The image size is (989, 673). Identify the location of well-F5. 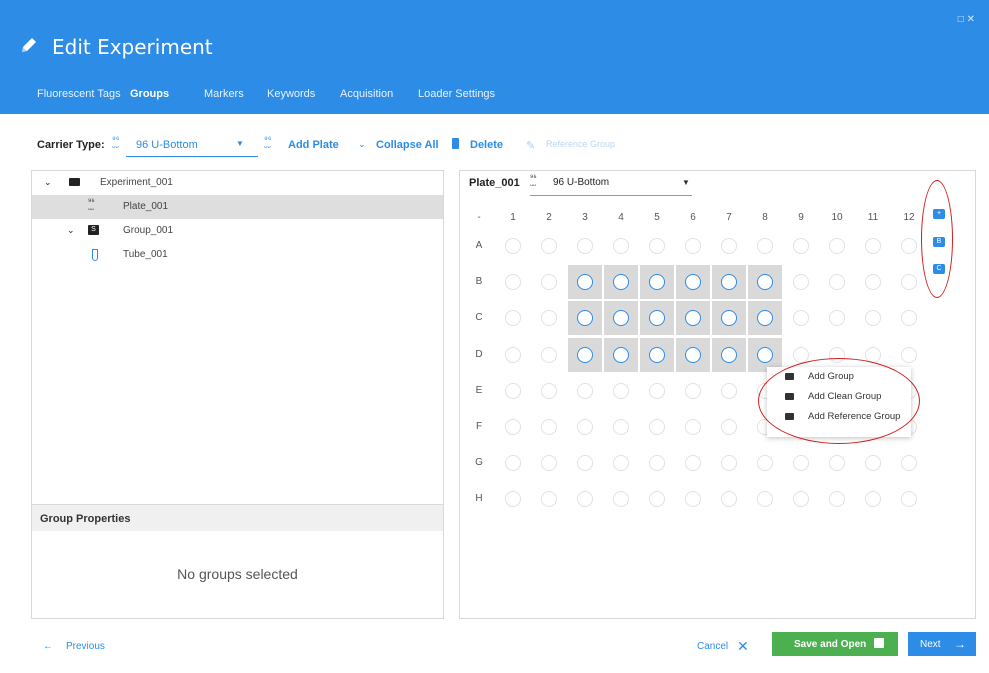
(657, 427).